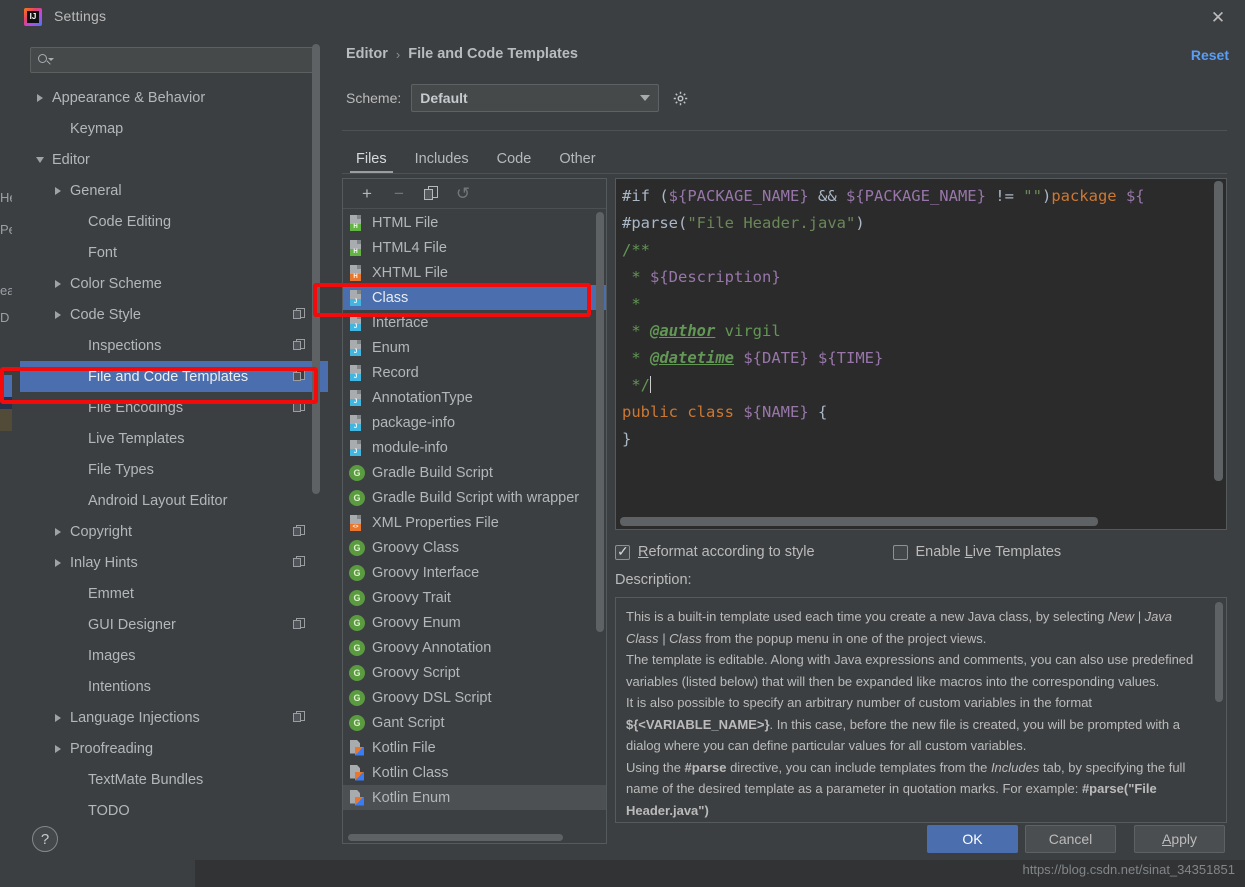 The image size is (1245, 887). I want to click on sidebar-item-file-and-code-templates: File and Code Templates, so click(174, 376).